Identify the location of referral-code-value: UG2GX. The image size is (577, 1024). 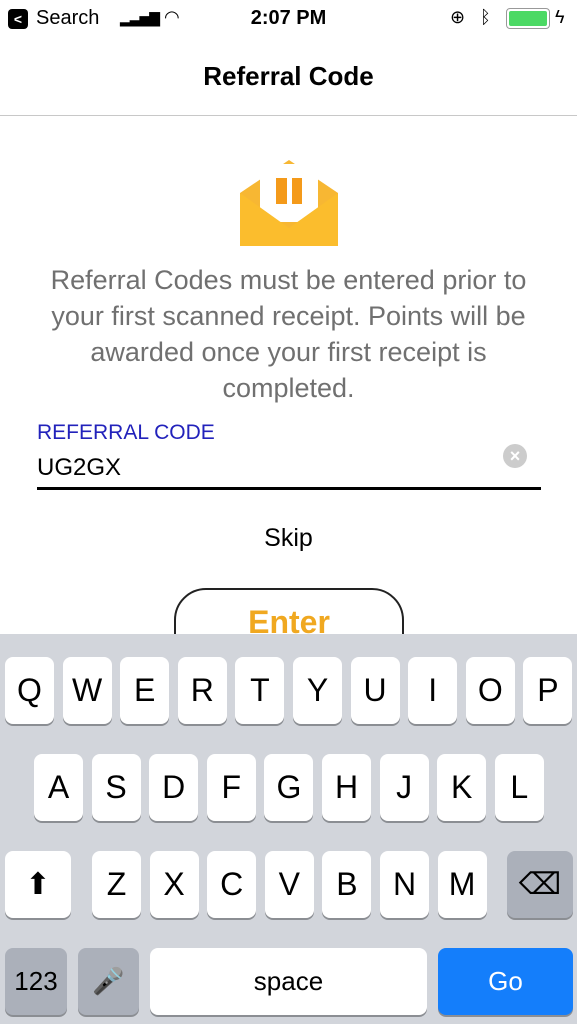
(79, 467).